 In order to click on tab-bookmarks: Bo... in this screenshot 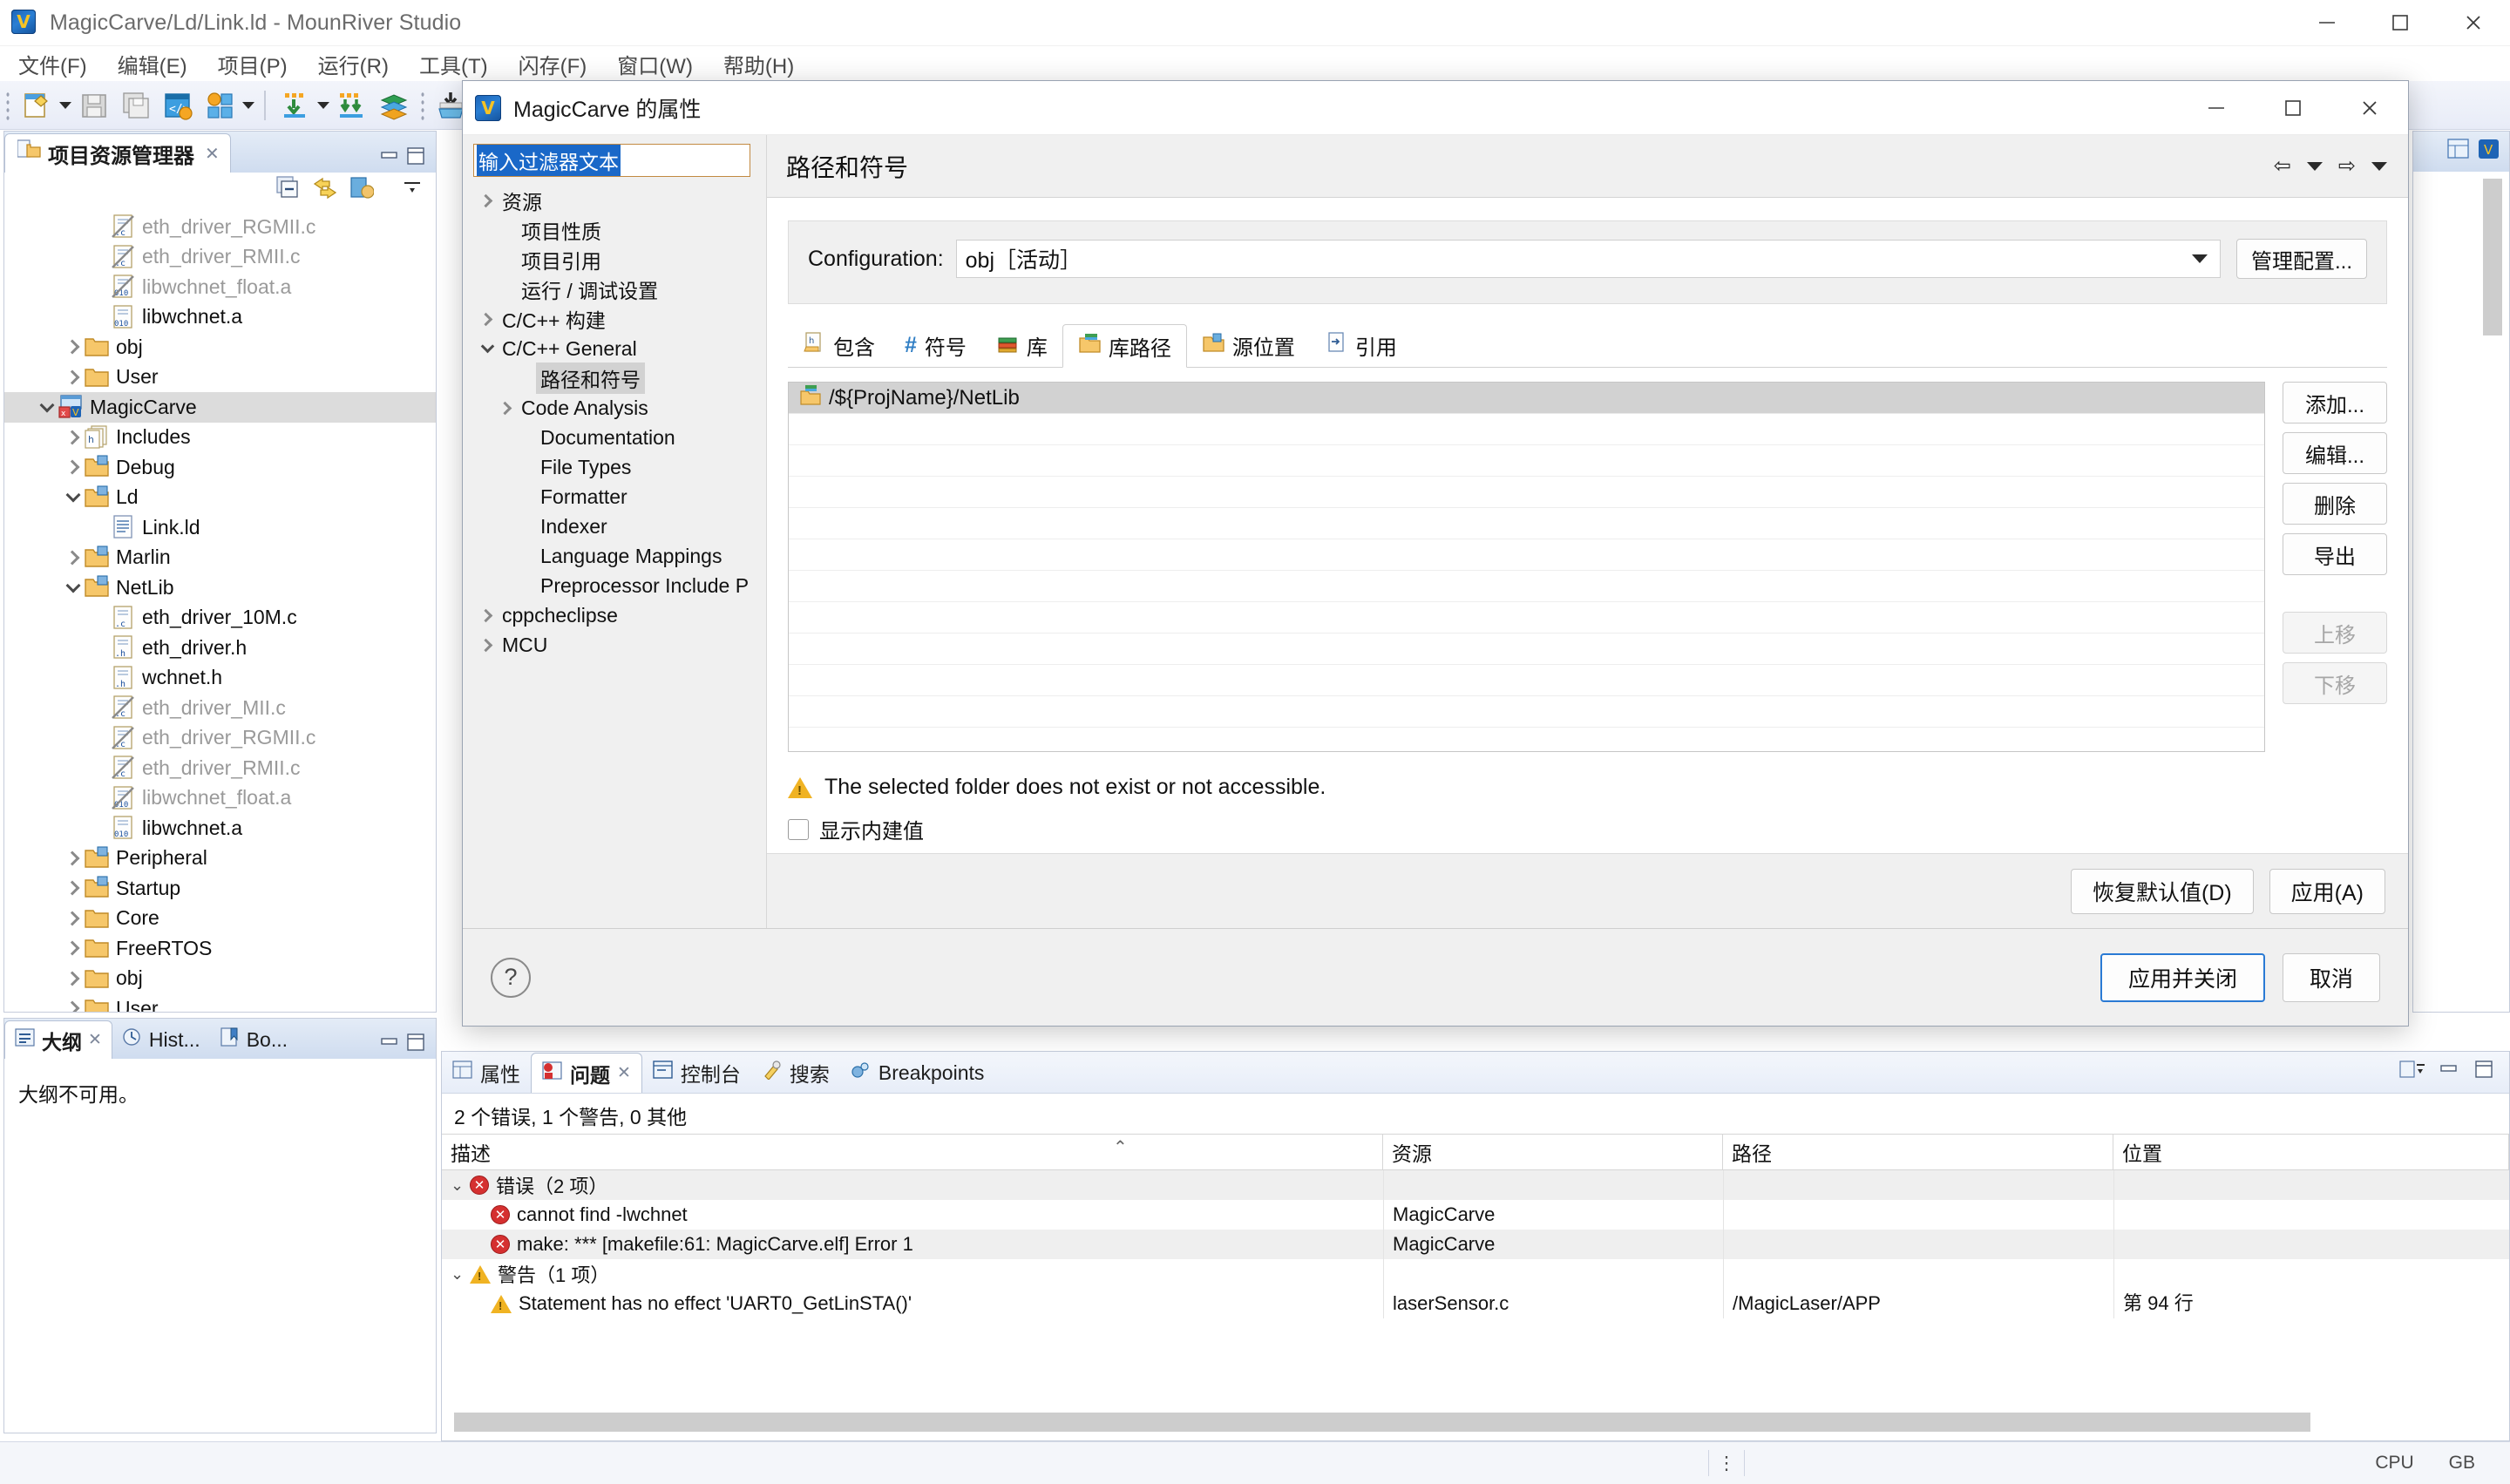, I will do `click(254, 1039)`.